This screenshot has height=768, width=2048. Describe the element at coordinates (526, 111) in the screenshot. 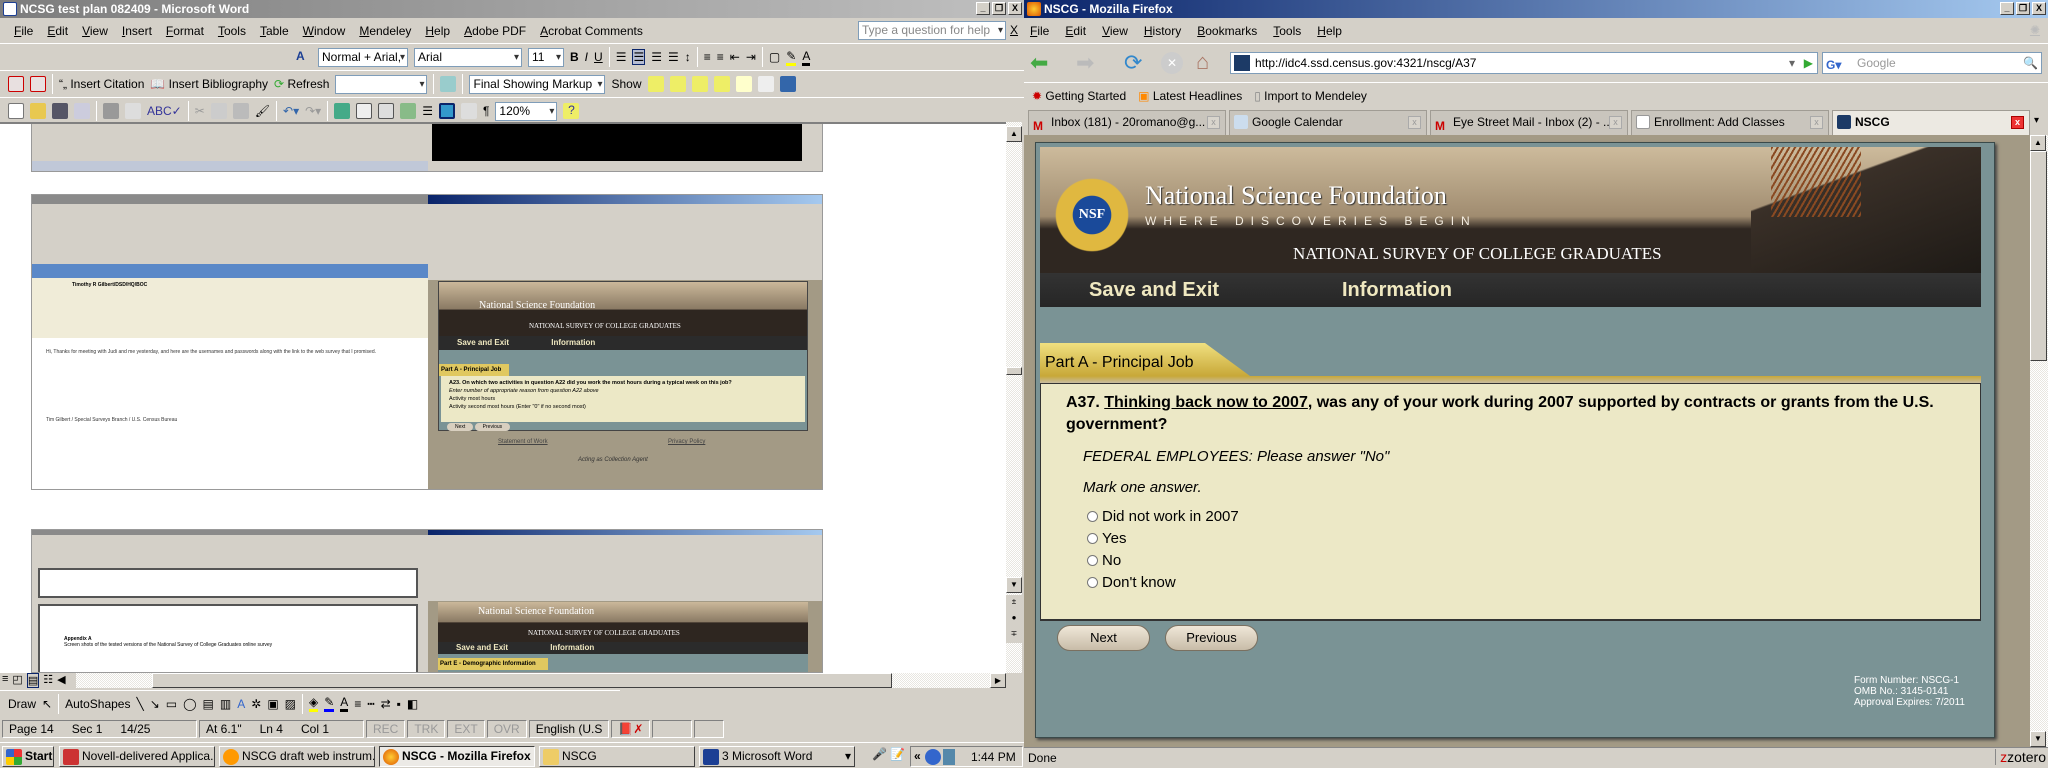

I see `zoom-select: 120%` at that location.